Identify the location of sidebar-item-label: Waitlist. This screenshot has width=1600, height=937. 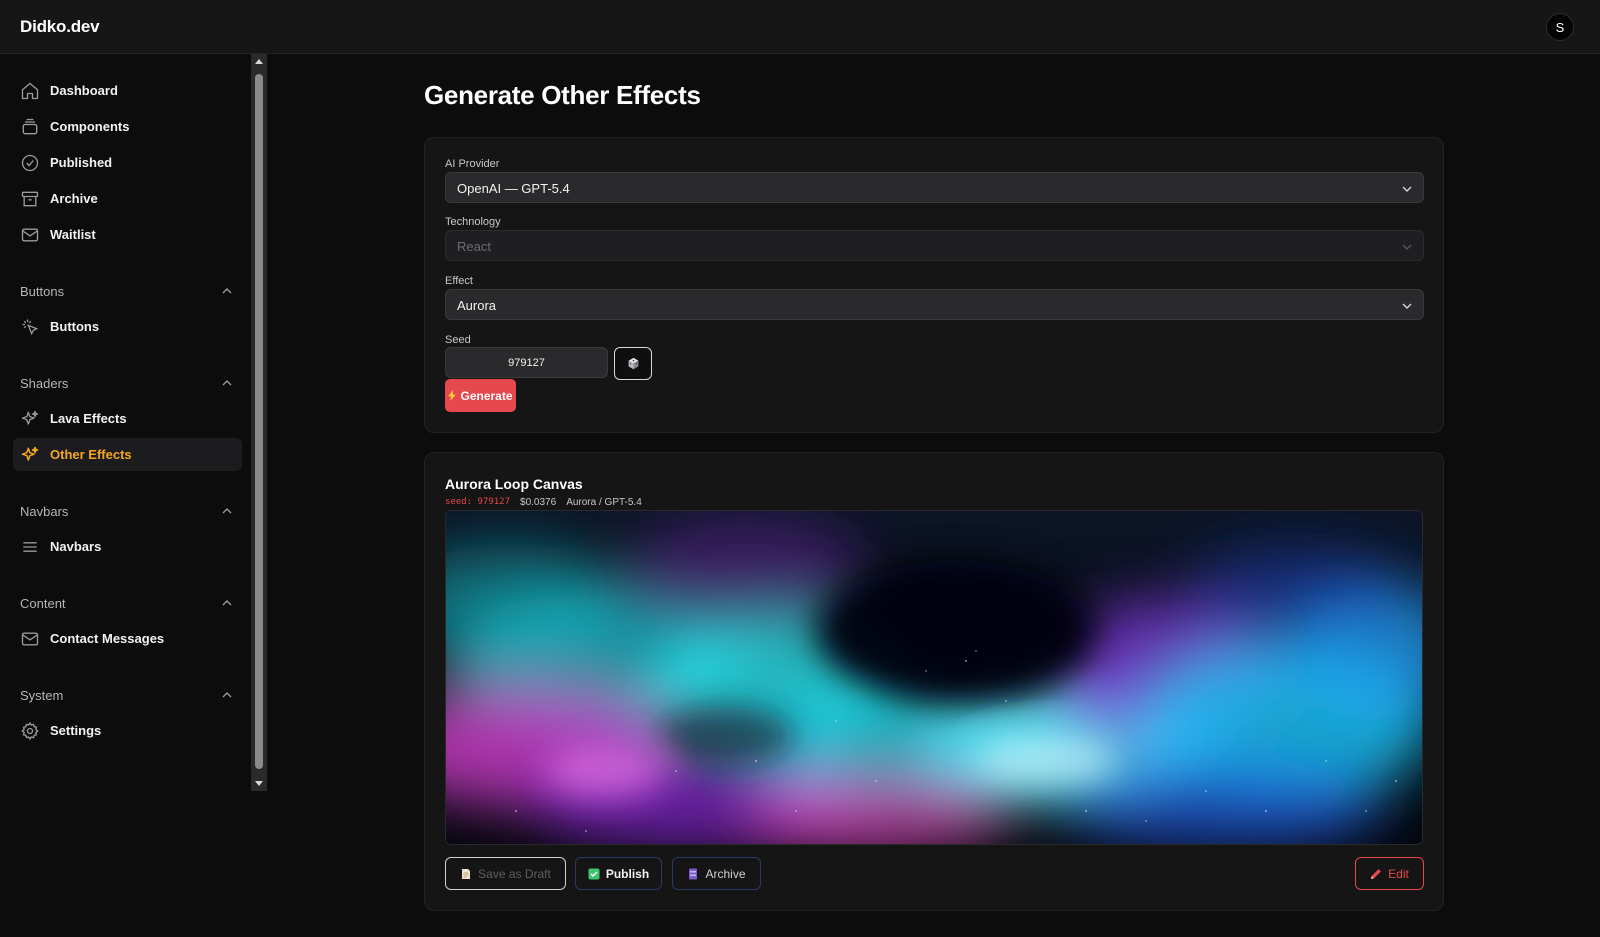
(73, 234).